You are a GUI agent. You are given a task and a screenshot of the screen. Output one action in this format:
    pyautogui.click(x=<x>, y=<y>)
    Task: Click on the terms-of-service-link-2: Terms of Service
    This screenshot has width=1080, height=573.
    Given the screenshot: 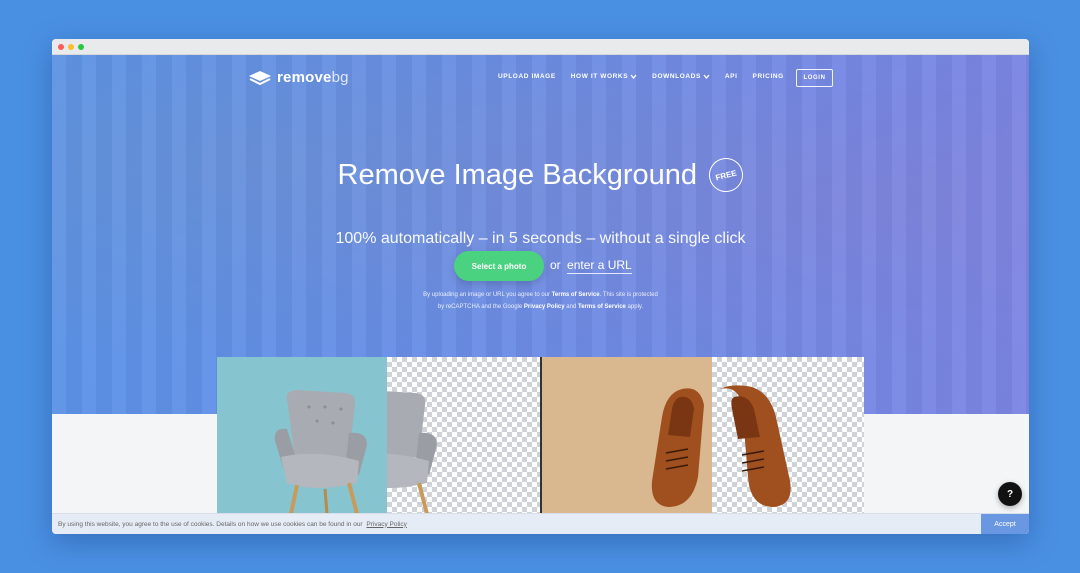 What is the action you would take?
    pyautogui.click(x=602, y=307)
    